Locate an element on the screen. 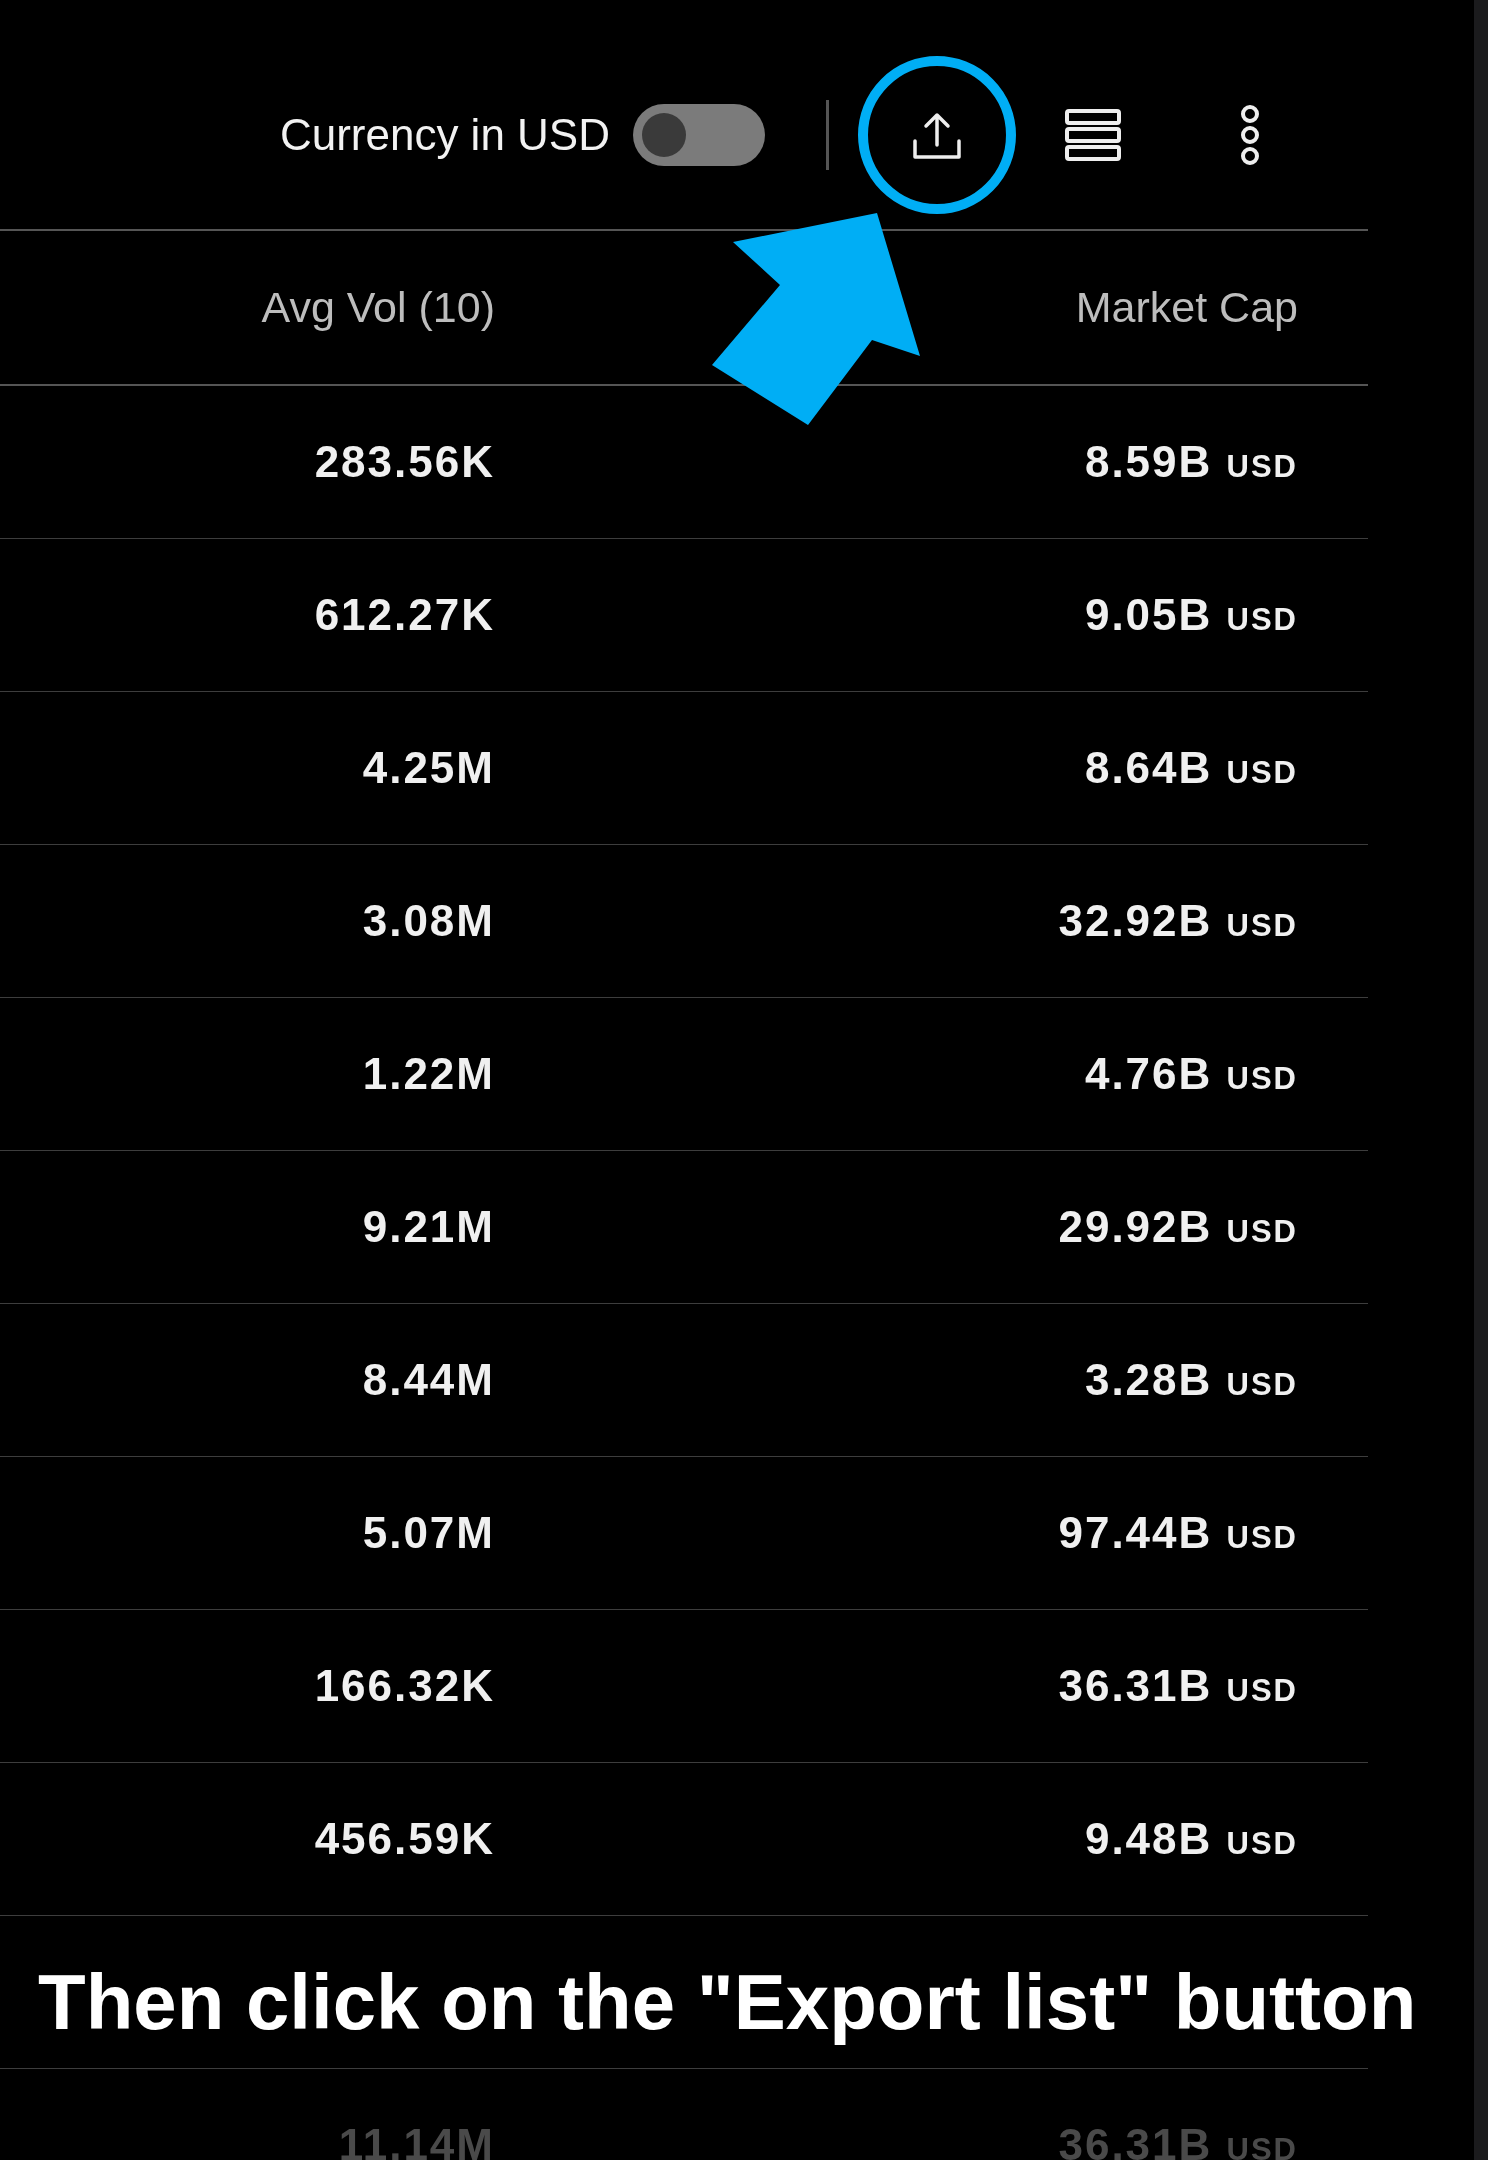 This screenshot has width=1488, height=2160. table-cell: 32.92B USD is located at coordinates (1178, 921).